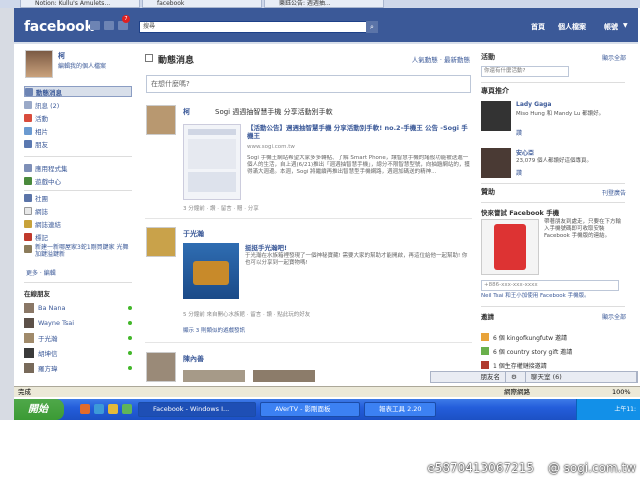  What do you see at coordinates (625, 409) in the screenshot?
I see `clock: 上午11:` at bounding box center [625, 409].